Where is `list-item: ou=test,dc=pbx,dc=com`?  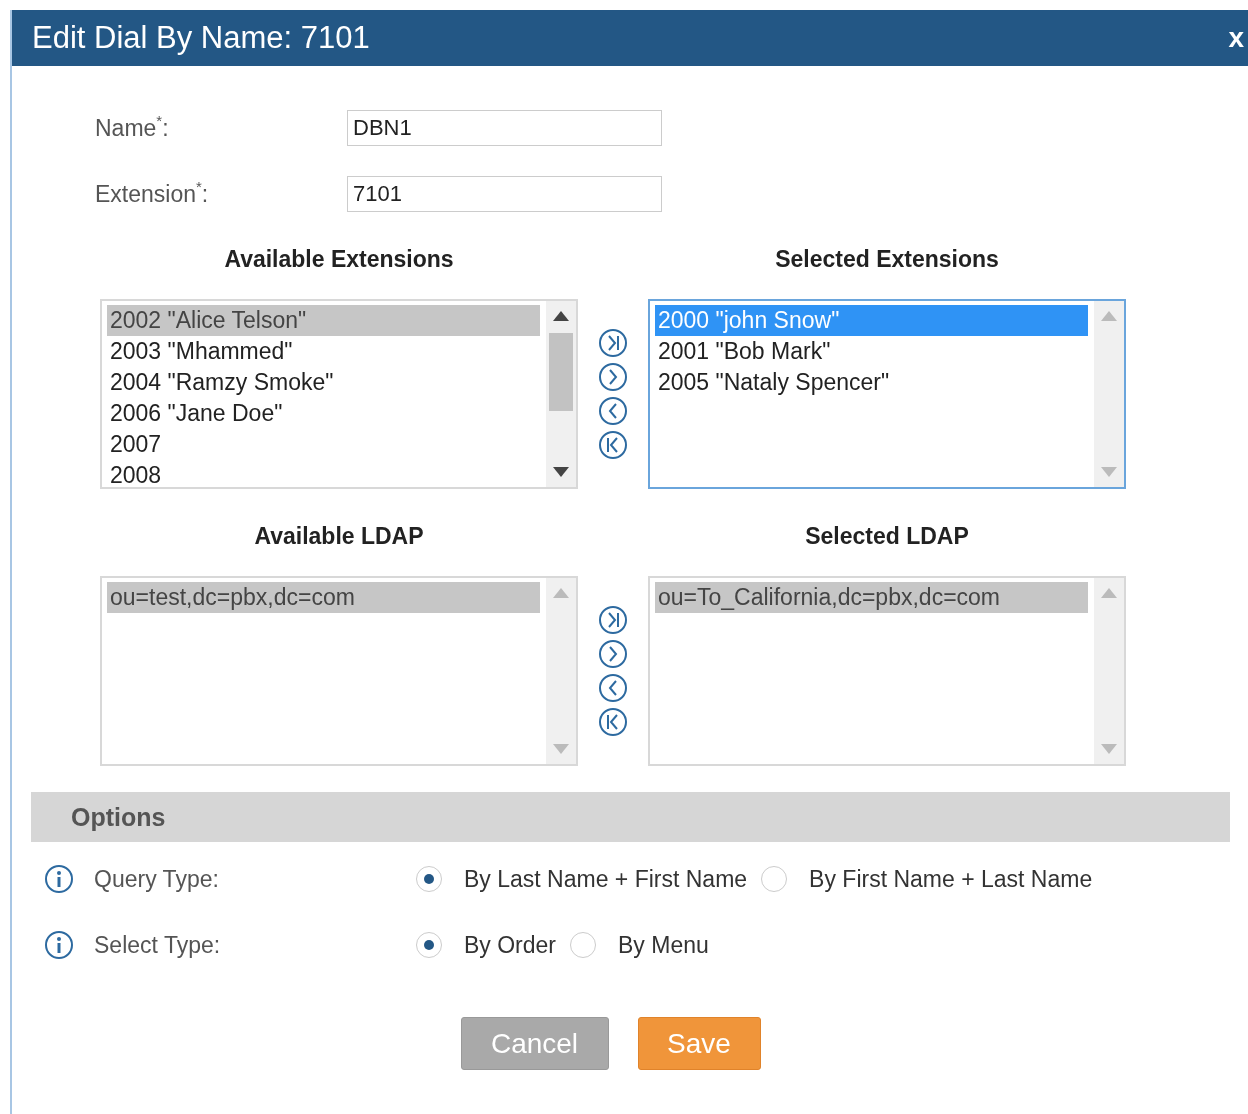 list-item: ou=test,dc=pbx,dc=com is located at coordinates (323, 597).